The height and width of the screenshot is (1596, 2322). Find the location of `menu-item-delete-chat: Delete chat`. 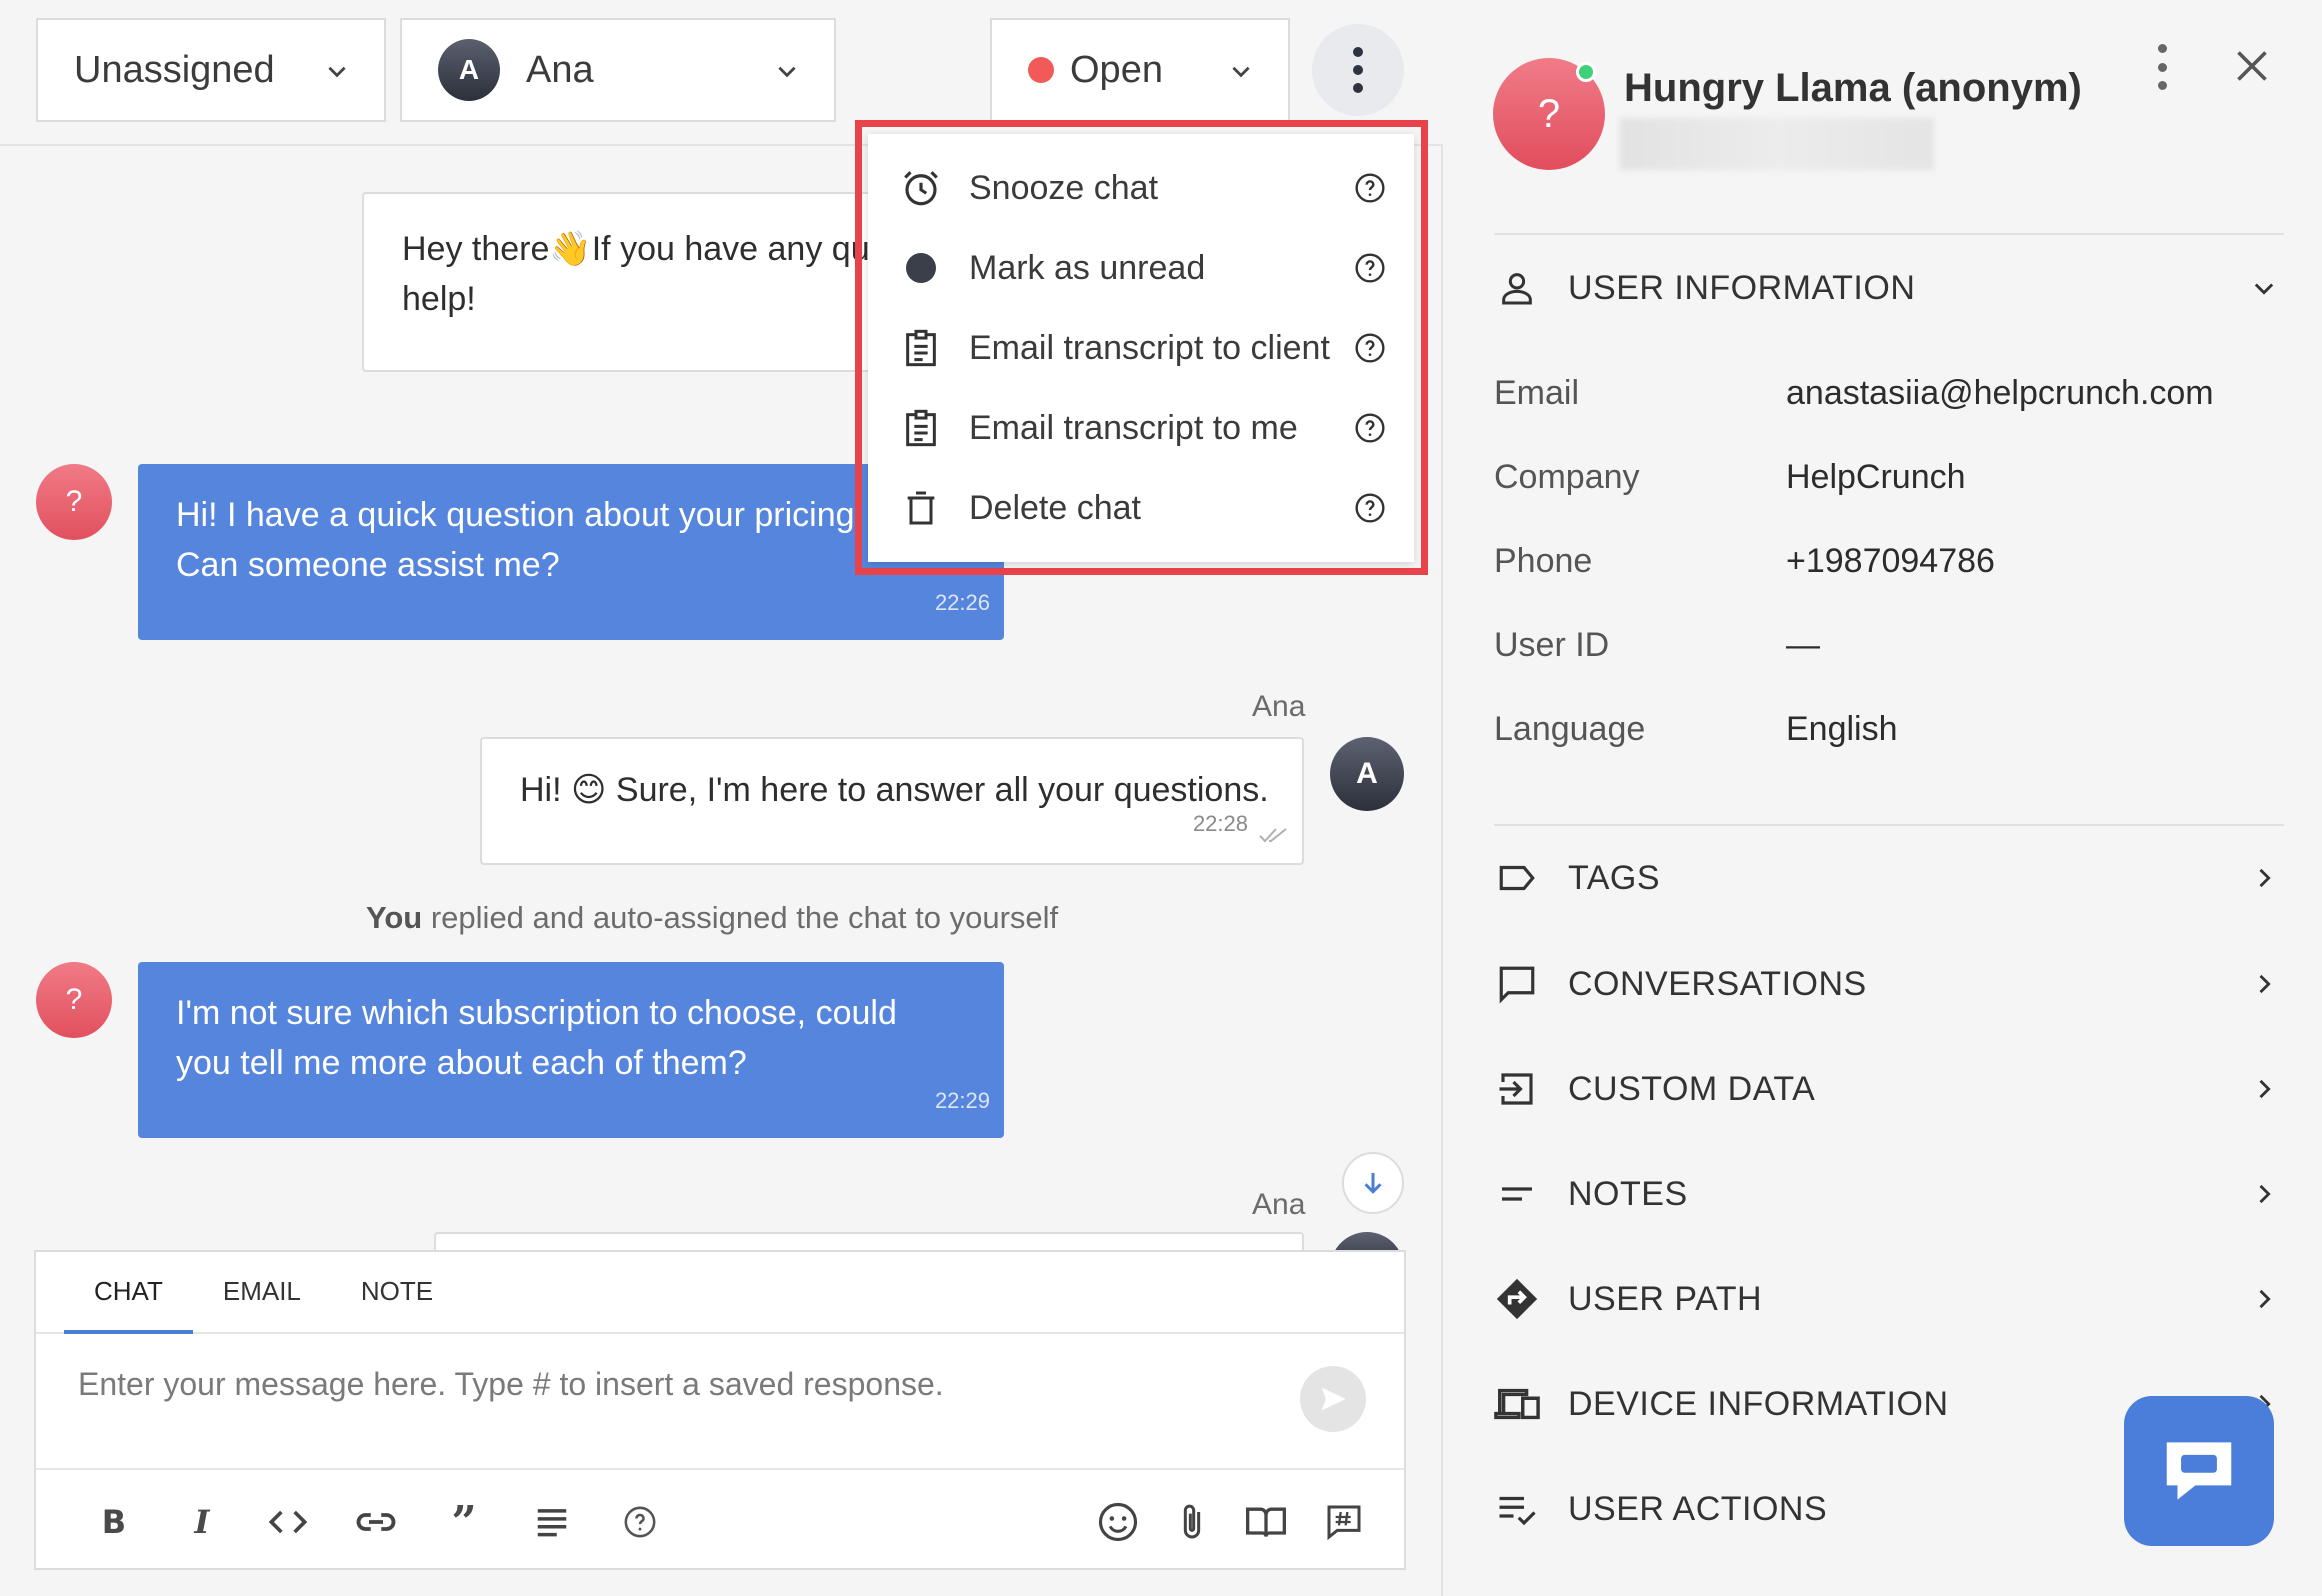

menu-item-delete-chat: Delete chat is located at coordinates (1141, 508).